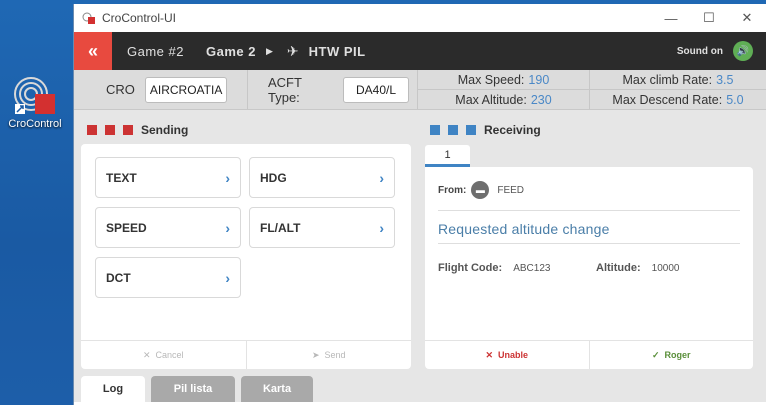 The height and width of the screenshot is (405, 766). I want to click on from-row: From: ▬ FEED, so click(481, 190).